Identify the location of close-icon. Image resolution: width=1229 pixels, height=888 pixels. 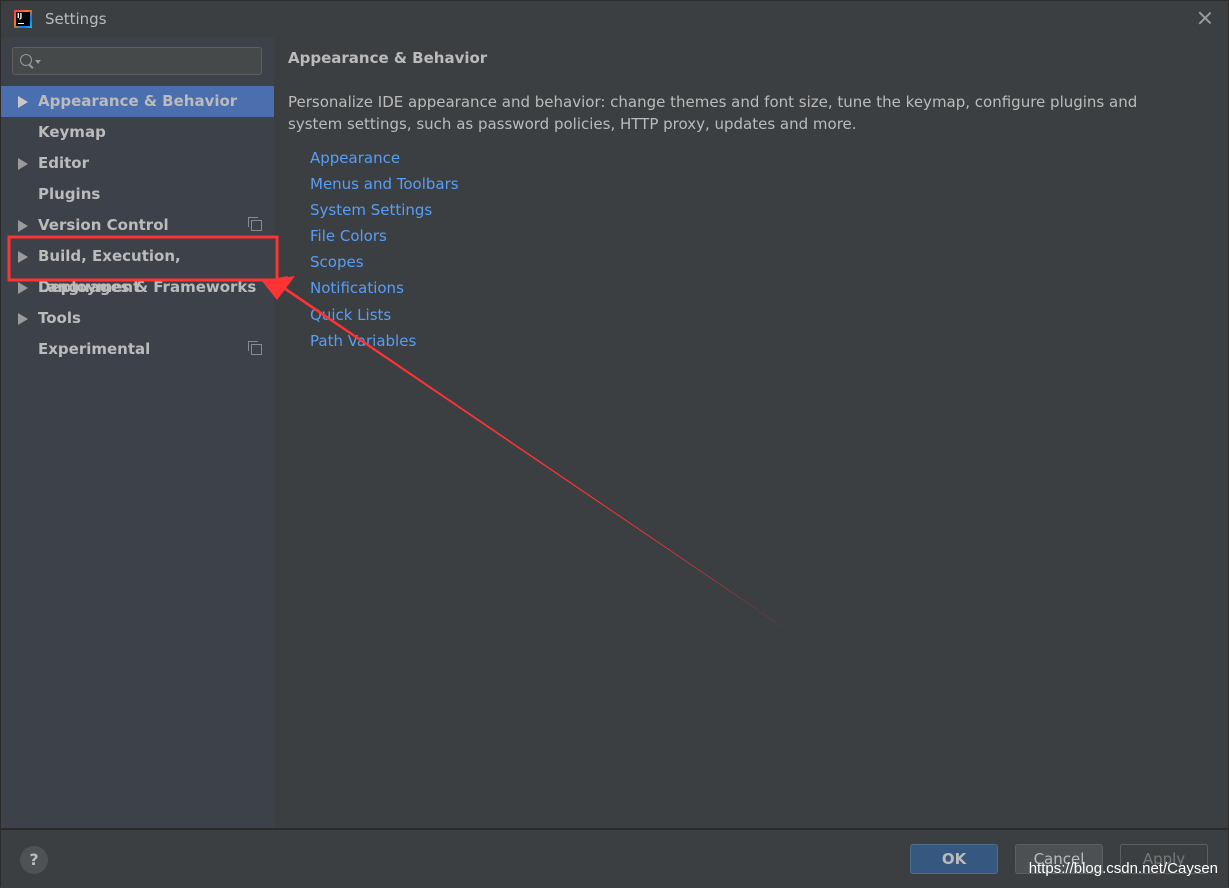
(1205, 18).